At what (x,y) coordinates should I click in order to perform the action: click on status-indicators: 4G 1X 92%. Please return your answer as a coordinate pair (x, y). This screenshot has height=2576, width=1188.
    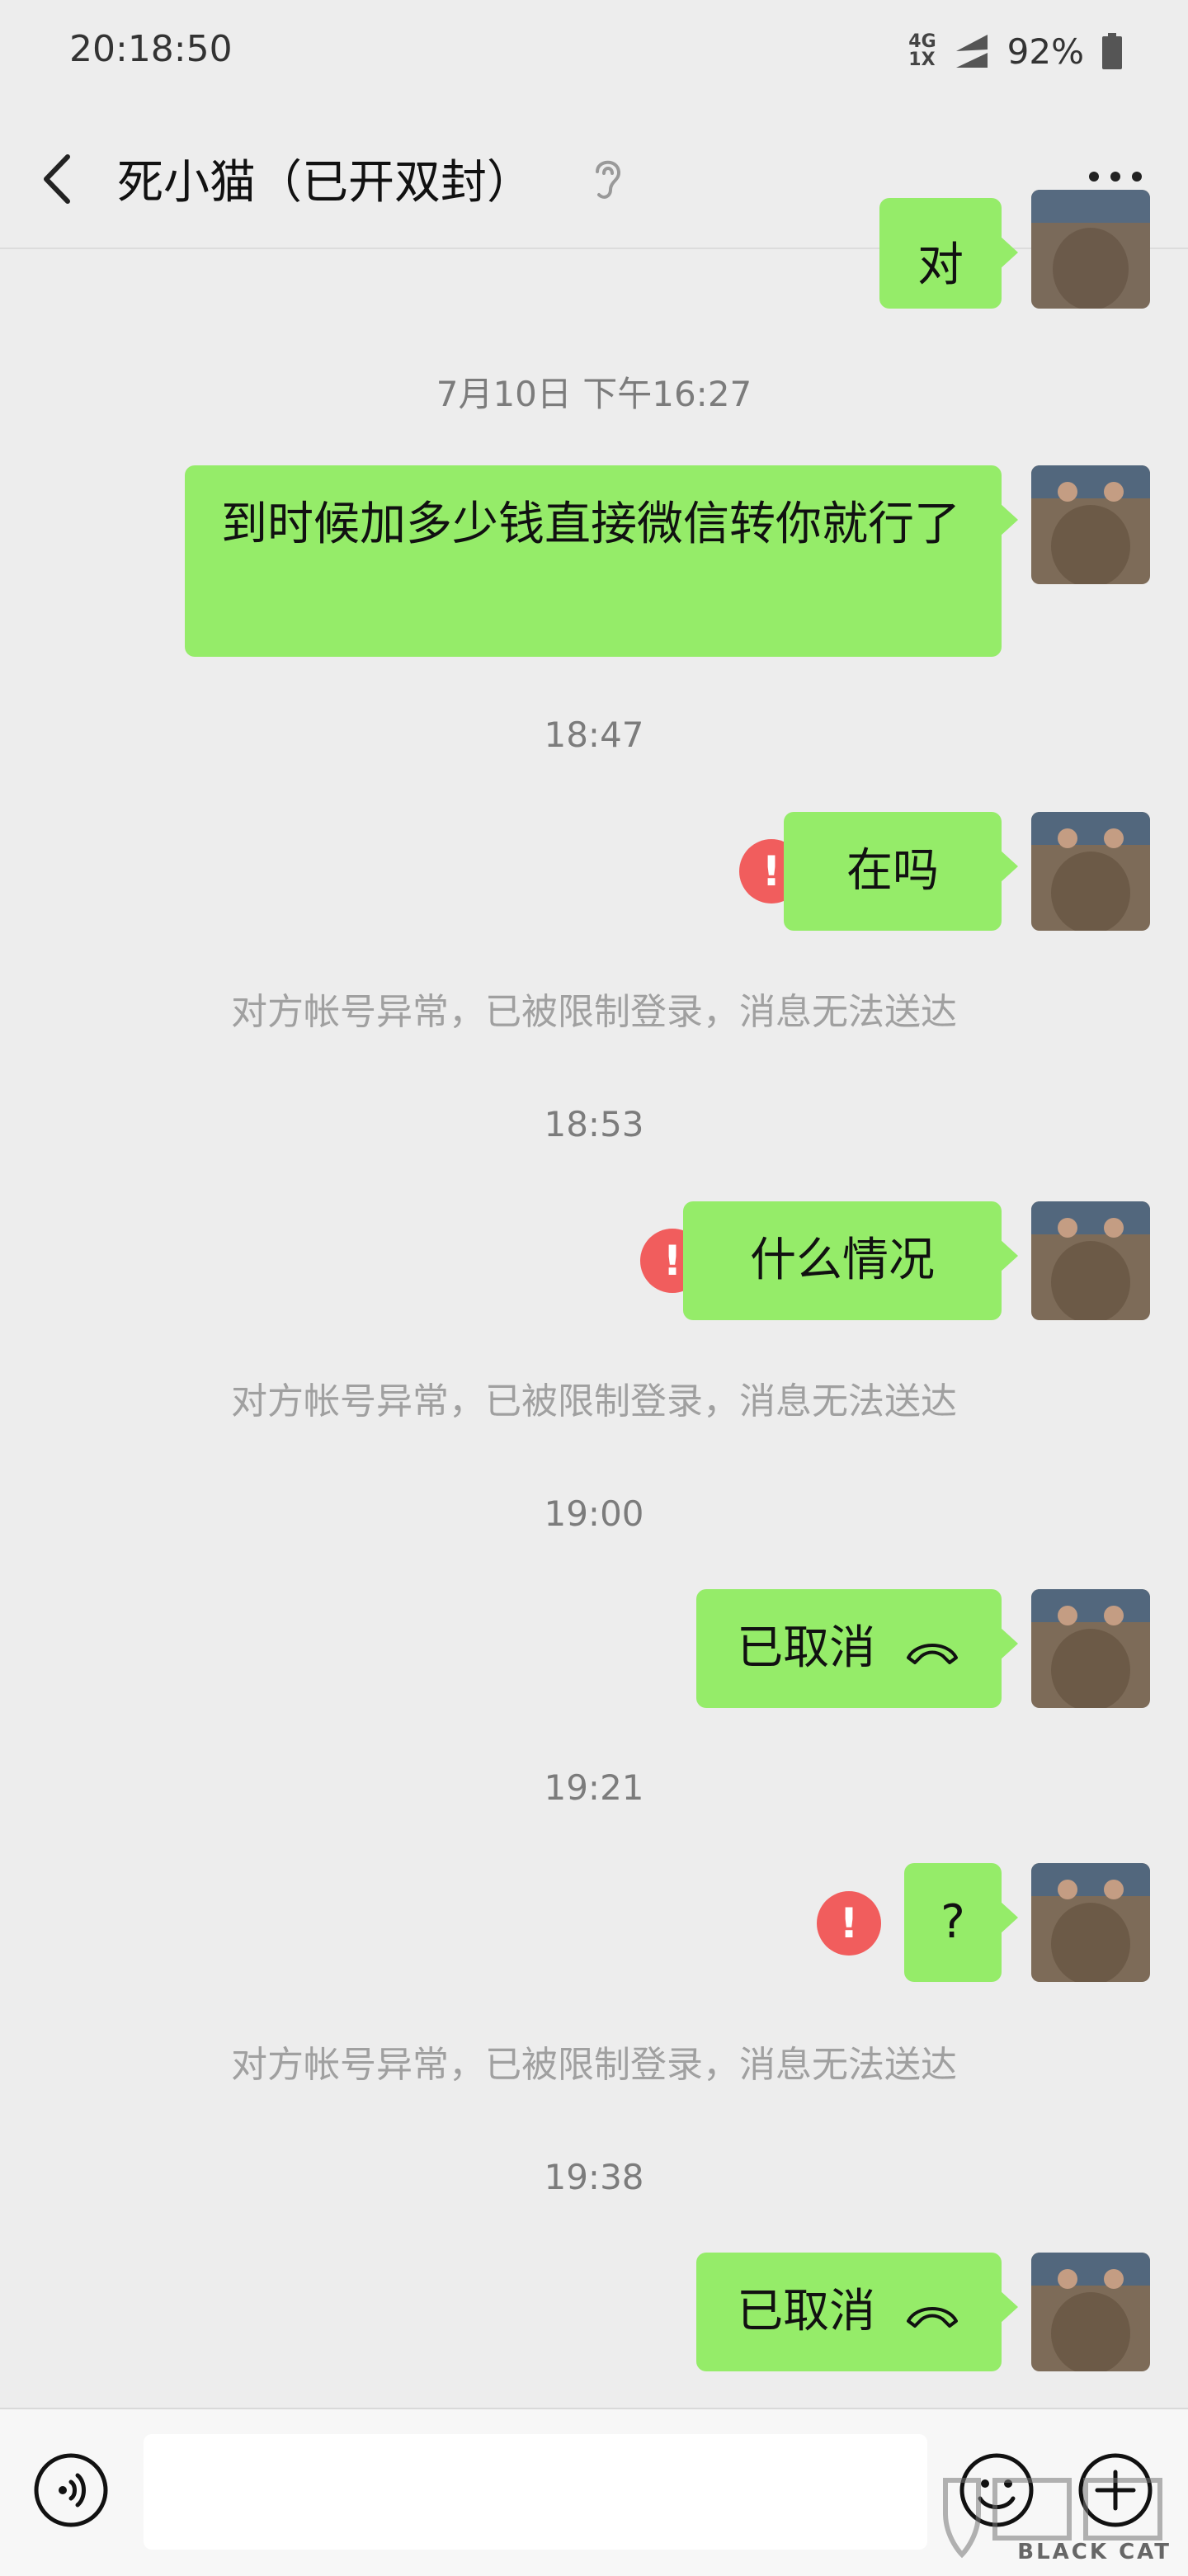
    Looking at the image, I should click on (1015, 51).